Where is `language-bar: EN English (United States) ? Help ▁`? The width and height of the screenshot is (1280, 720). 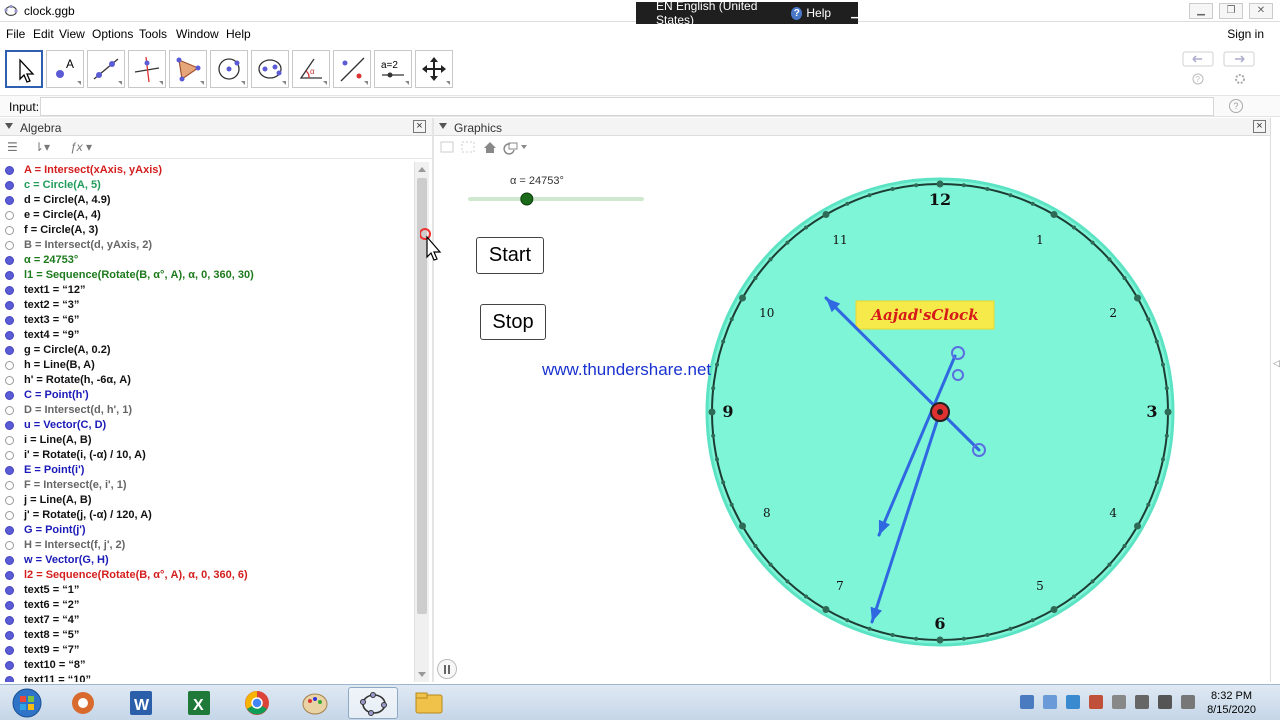
language-bar: EN English (United States) ? Help ▁ is located at coordinates (747, 13).